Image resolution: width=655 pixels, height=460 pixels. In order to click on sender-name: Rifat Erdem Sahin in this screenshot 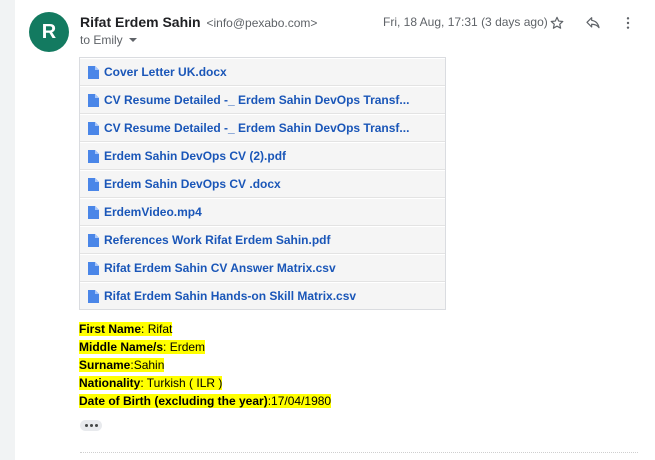, I will do `click(140, 22)`.